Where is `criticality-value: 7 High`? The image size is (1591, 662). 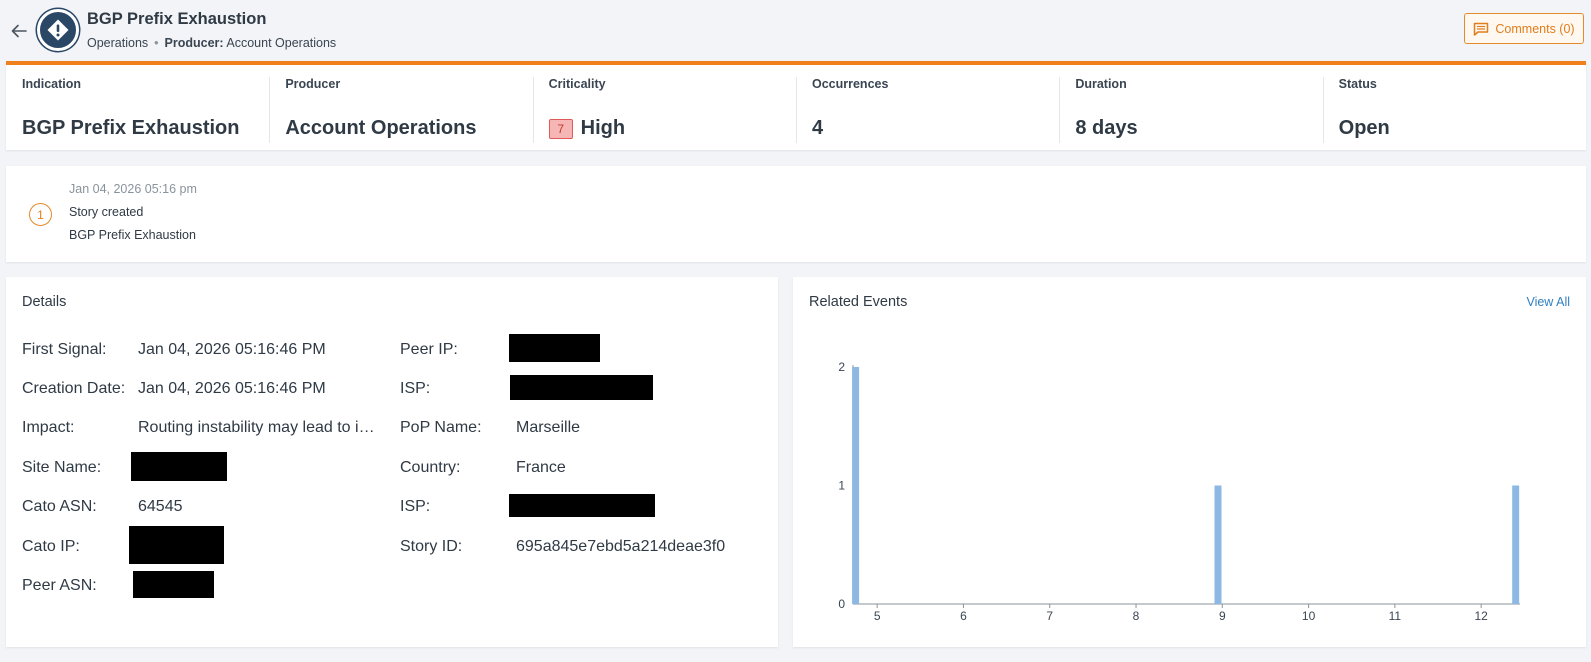
criticality-value: 7 High is located at coordinates (587, 128).